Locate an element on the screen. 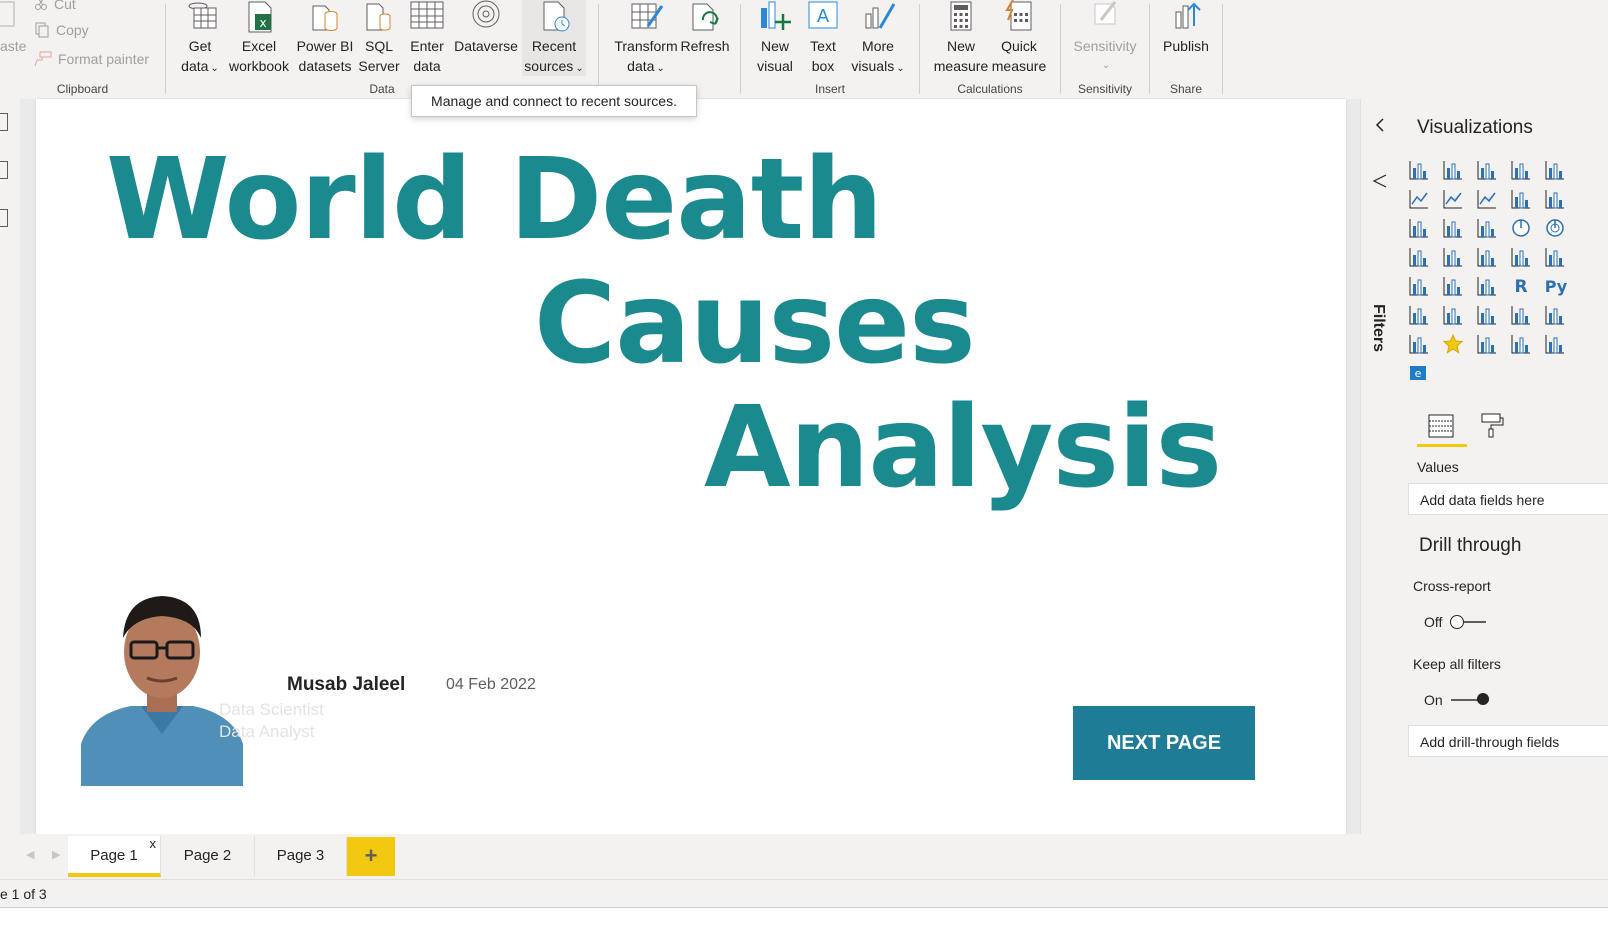 This screenshot has height=933, width=1608. line-chart-icon is located at coordinates (1420, 199).